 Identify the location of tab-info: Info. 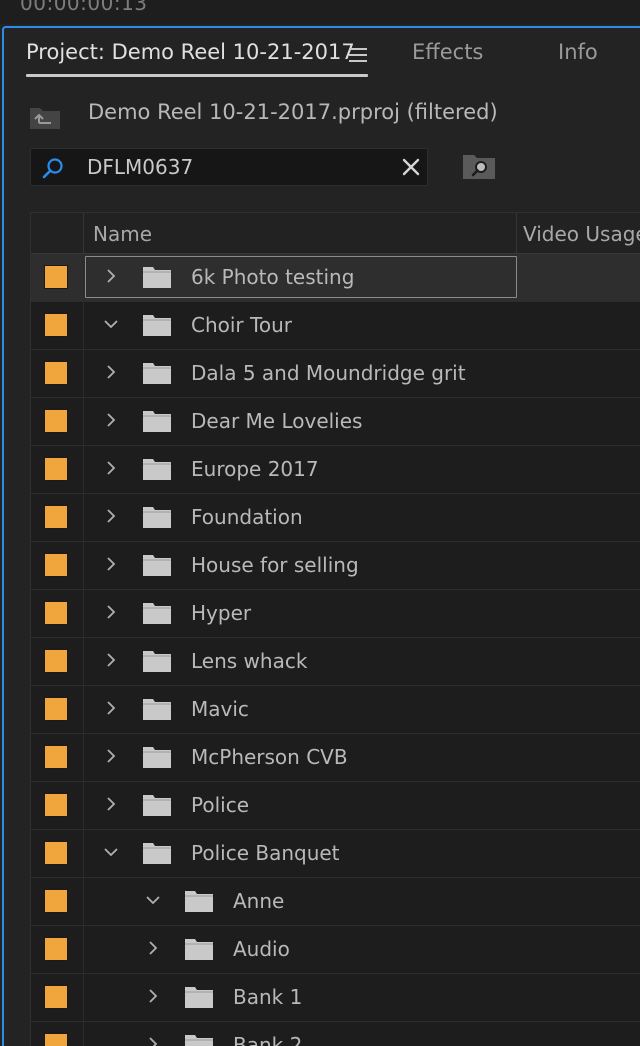
(578, 52).